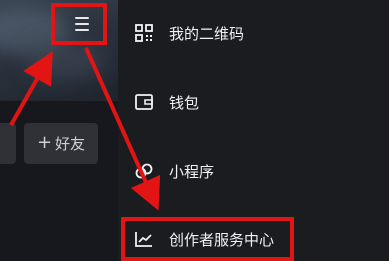  What do you see at coordinates (79, 24) in the screenshot?
I see `highlight-box-menu` at bounding box center [79, 24].